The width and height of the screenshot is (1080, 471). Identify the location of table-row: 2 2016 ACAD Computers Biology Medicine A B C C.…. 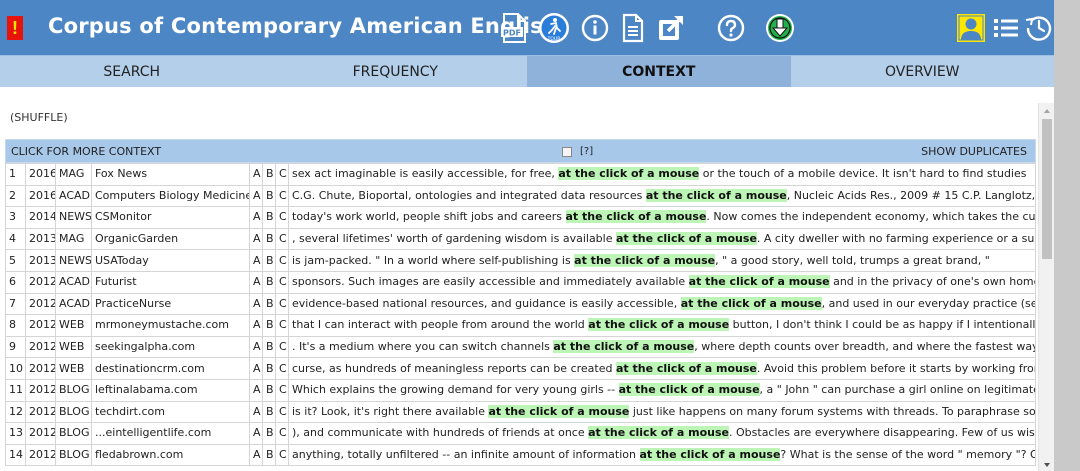
(520, 196).